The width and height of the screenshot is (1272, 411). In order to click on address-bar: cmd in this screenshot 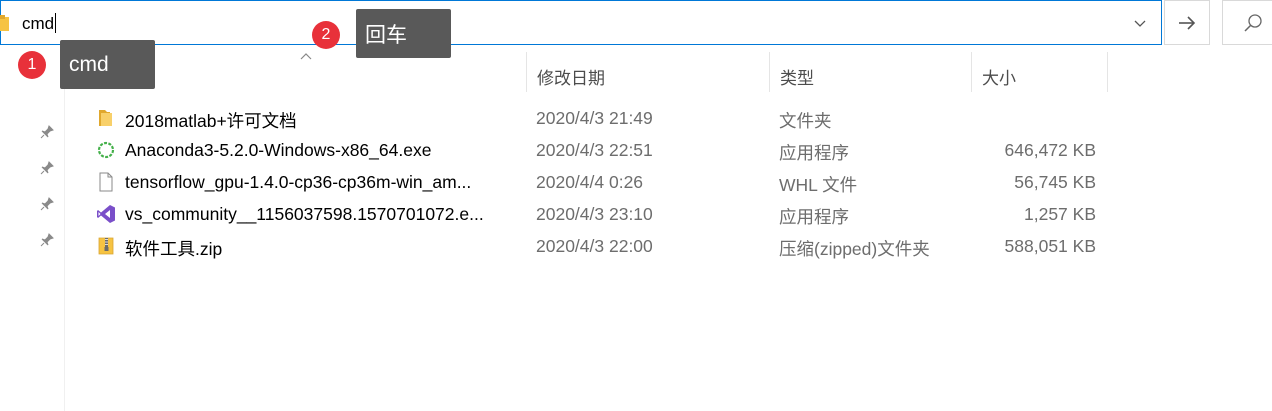, I will do `click(581, 22)`.